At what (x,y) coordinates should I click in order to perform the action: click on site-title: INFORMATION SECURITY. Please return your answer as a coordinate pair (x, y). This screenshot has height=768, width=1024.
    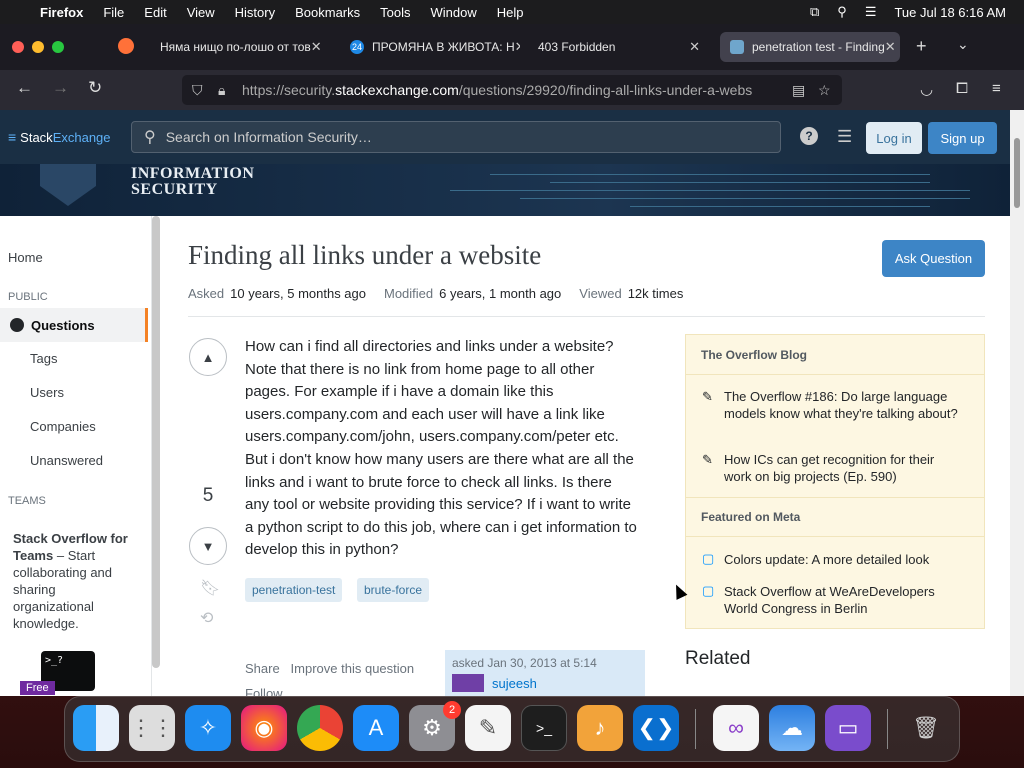
    Looking at the image, I should click on (192, 182).